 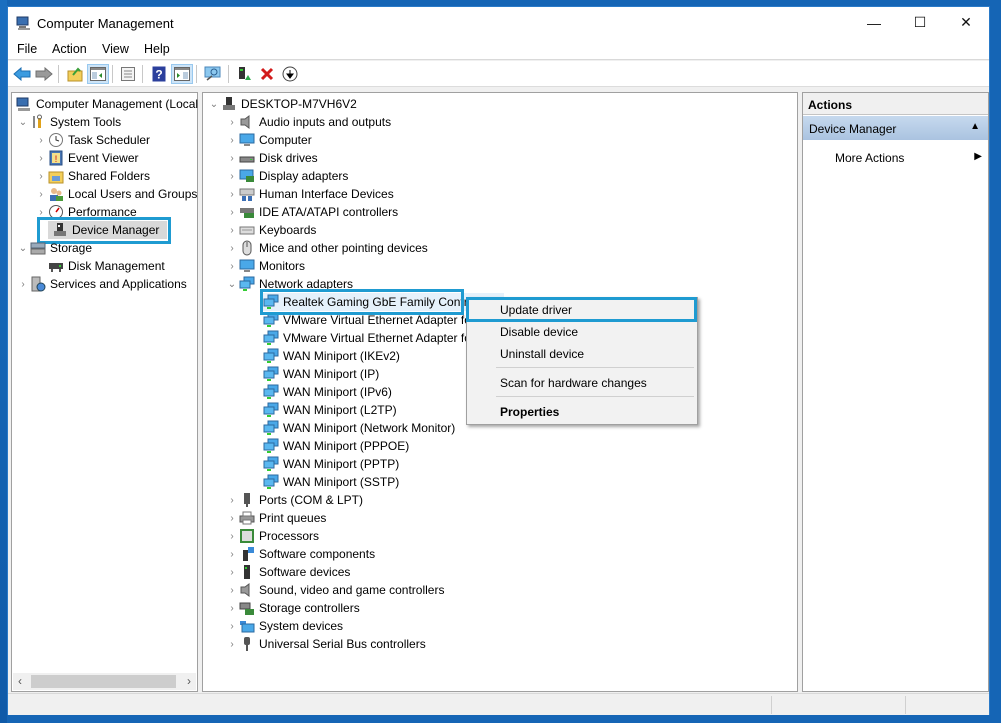 I want to click on tree-item-storage: ⌄ Storage, so click(x=54, y=248).